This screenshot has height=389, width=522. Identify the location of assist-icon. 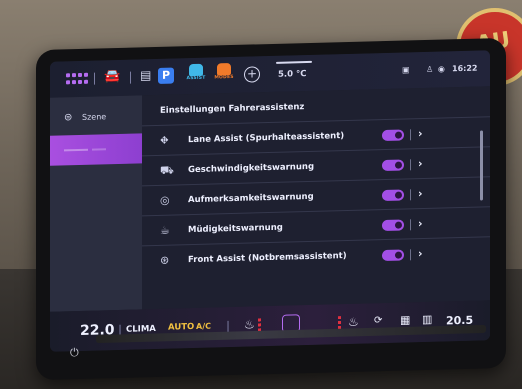
(196, 70).